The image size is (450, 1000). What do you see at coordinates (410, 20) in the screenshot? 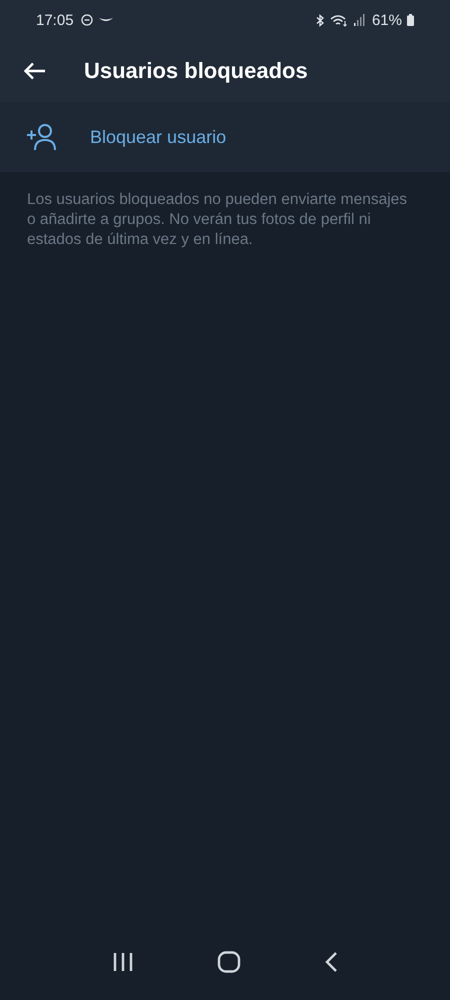
I see `battery-icon` at bounding box center [410, 20].